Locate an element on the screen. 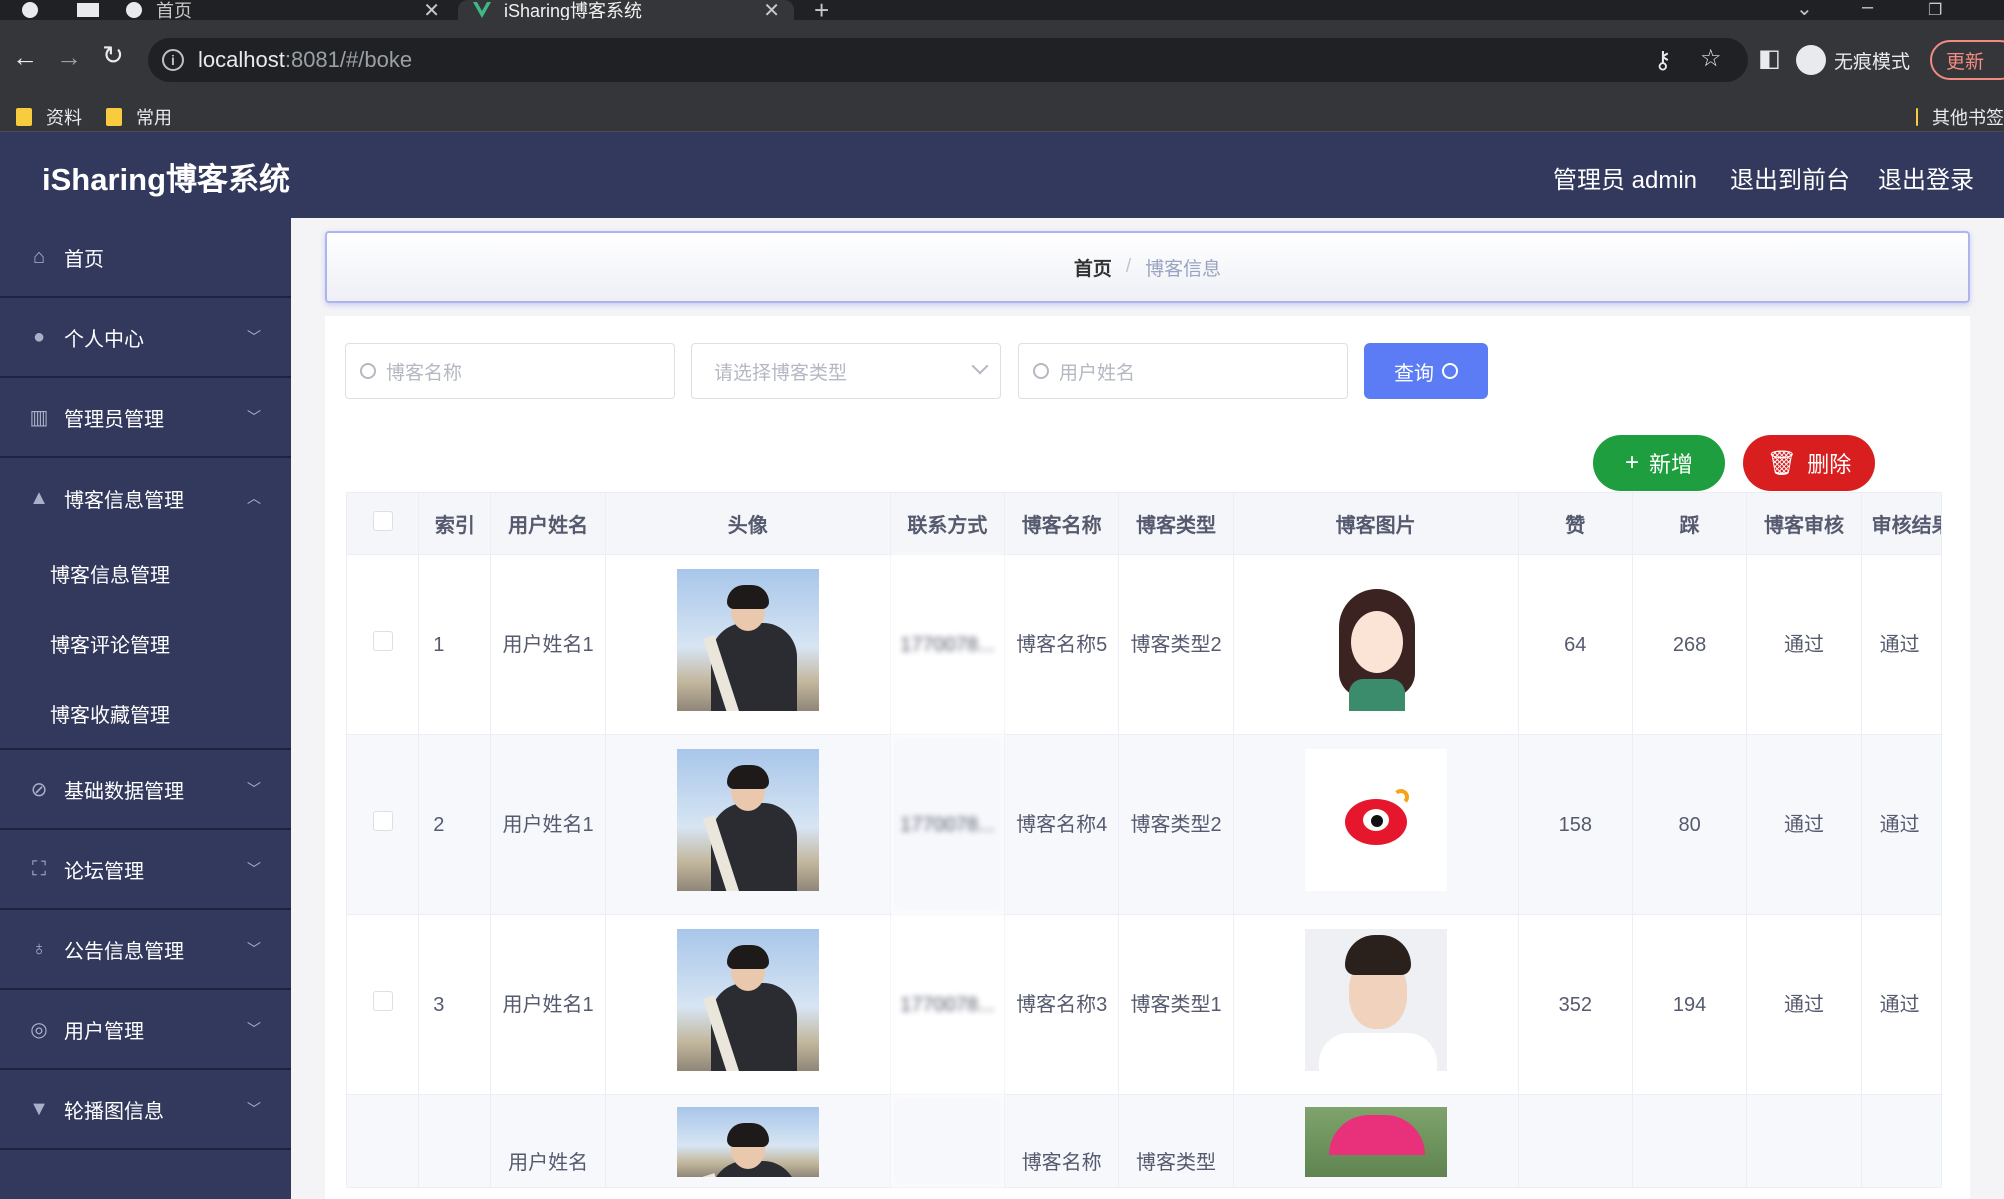 This screenshot has width=2004, height=1199. blog-type-select: 请选择博客类型 is located at coordinates (846, 371).